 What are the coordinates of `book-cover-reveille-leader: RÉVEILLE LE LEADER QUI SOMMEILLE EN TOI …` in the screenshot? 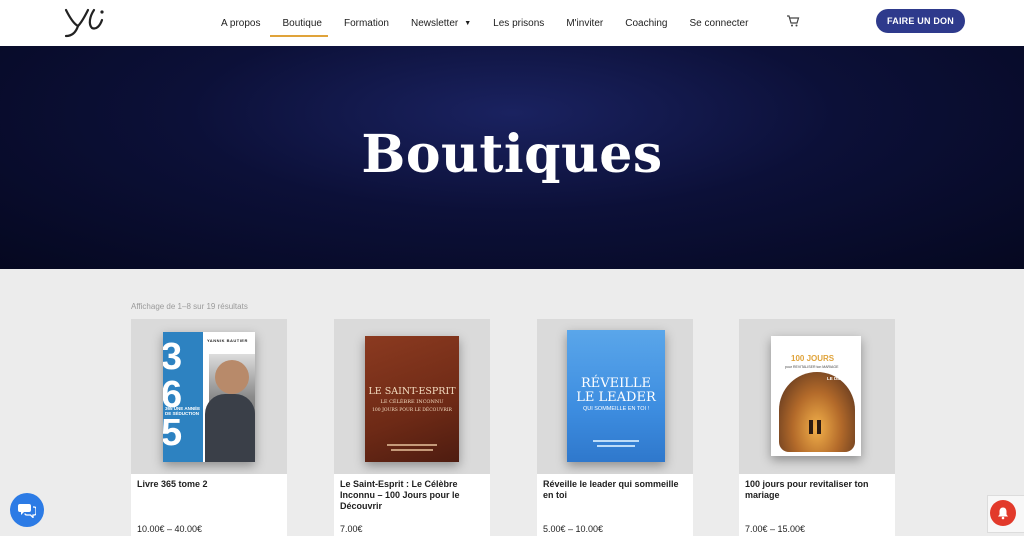 It's located at (616, 396).